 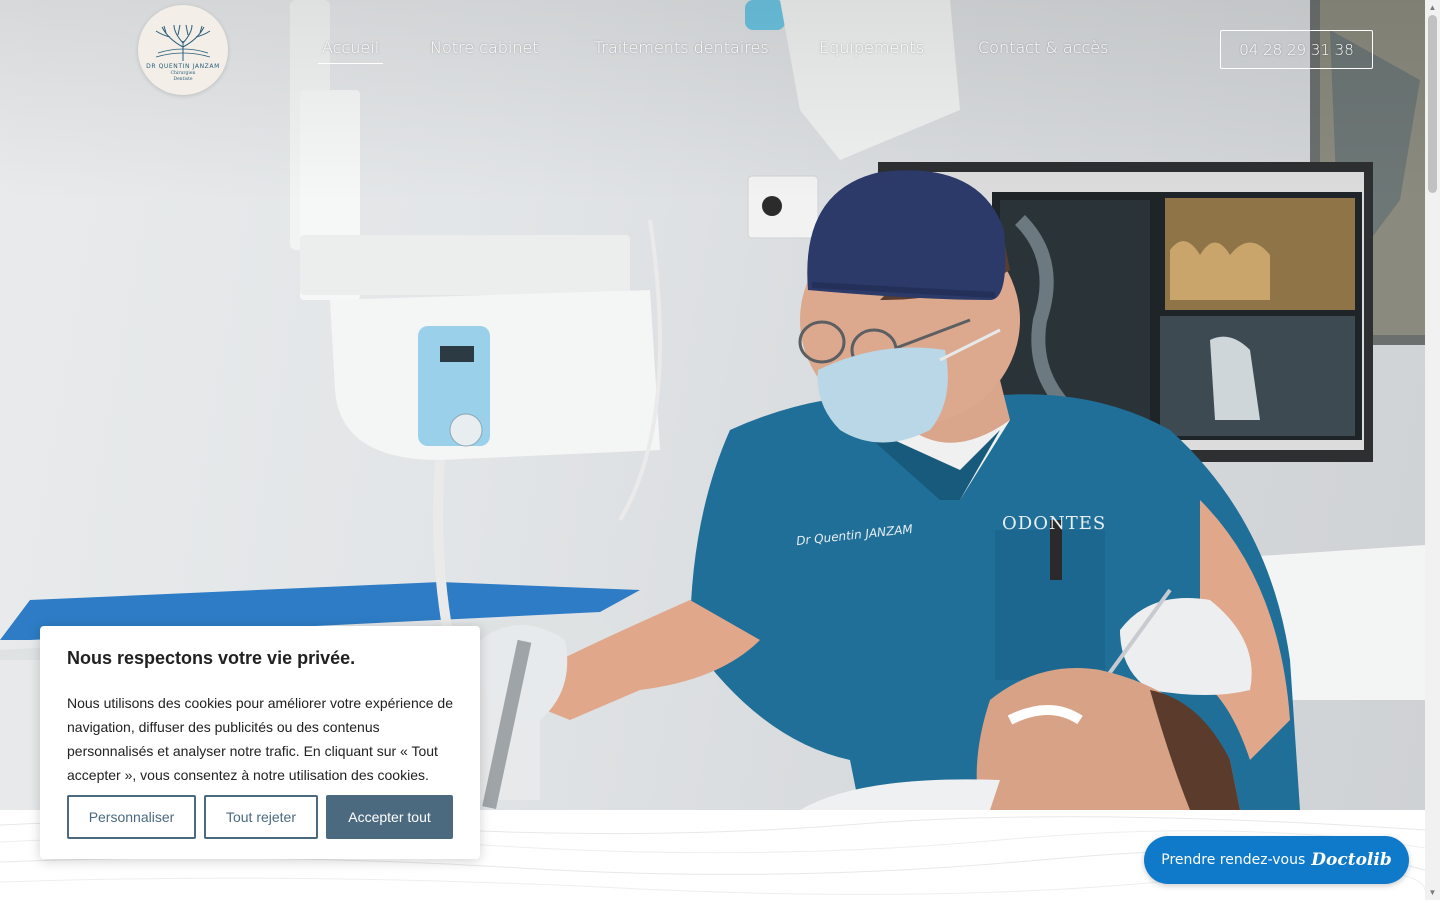 What do you see at coordinates (871, 47) in the screenshot?
I see `nav-item-equipements: Equipements` at bounding box center [871, 47].